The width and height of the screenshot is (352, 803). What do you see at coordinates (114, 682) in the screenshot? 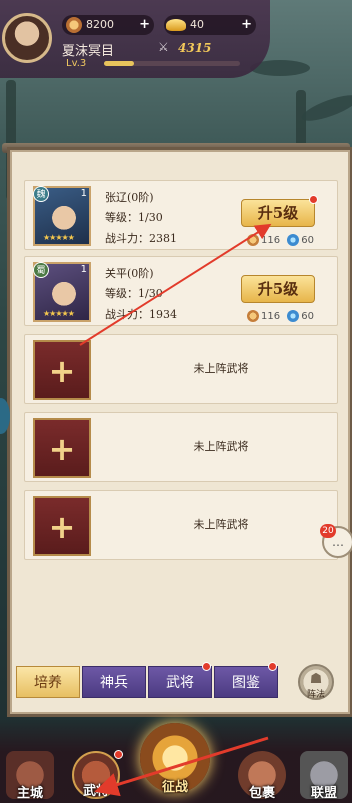
I see `tab-divine-weapon: 神兵` at bounding box center [114, 682].